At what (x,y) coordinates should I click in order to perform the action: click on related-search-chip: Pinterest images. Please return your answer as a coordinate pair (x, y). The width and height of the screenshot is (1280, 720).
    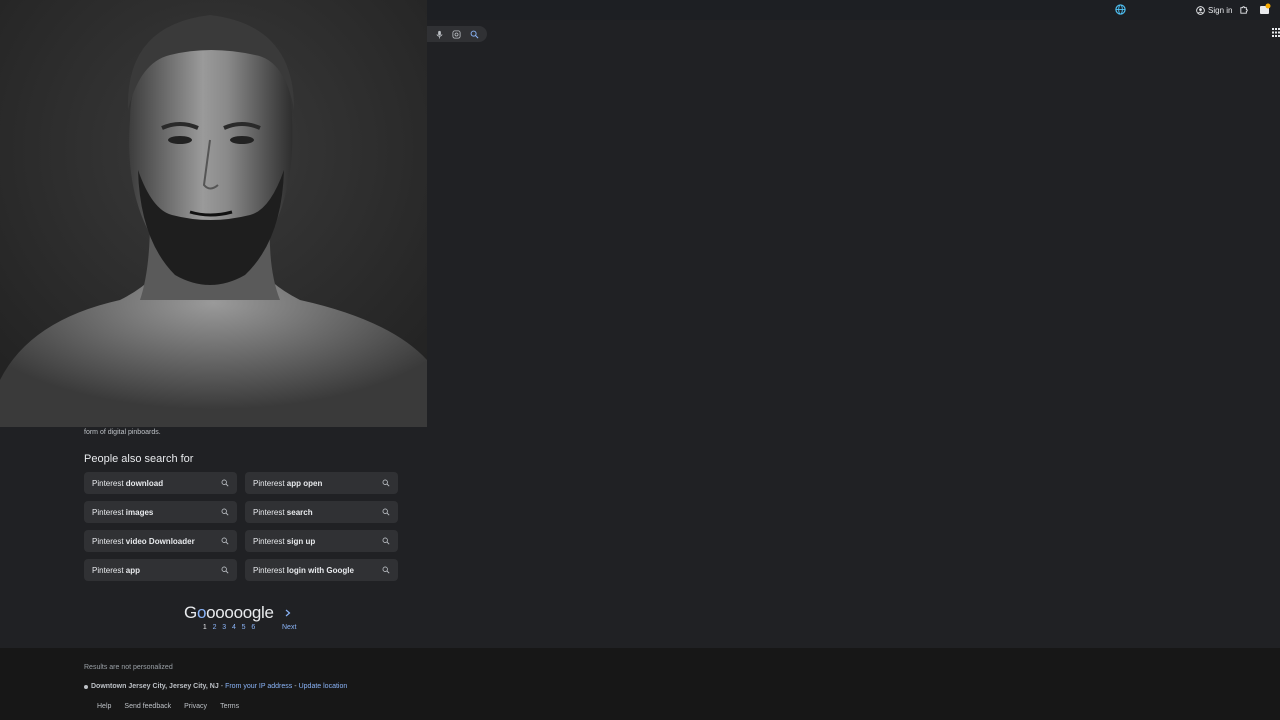
    Looking at the image, I should click on (160, 512).